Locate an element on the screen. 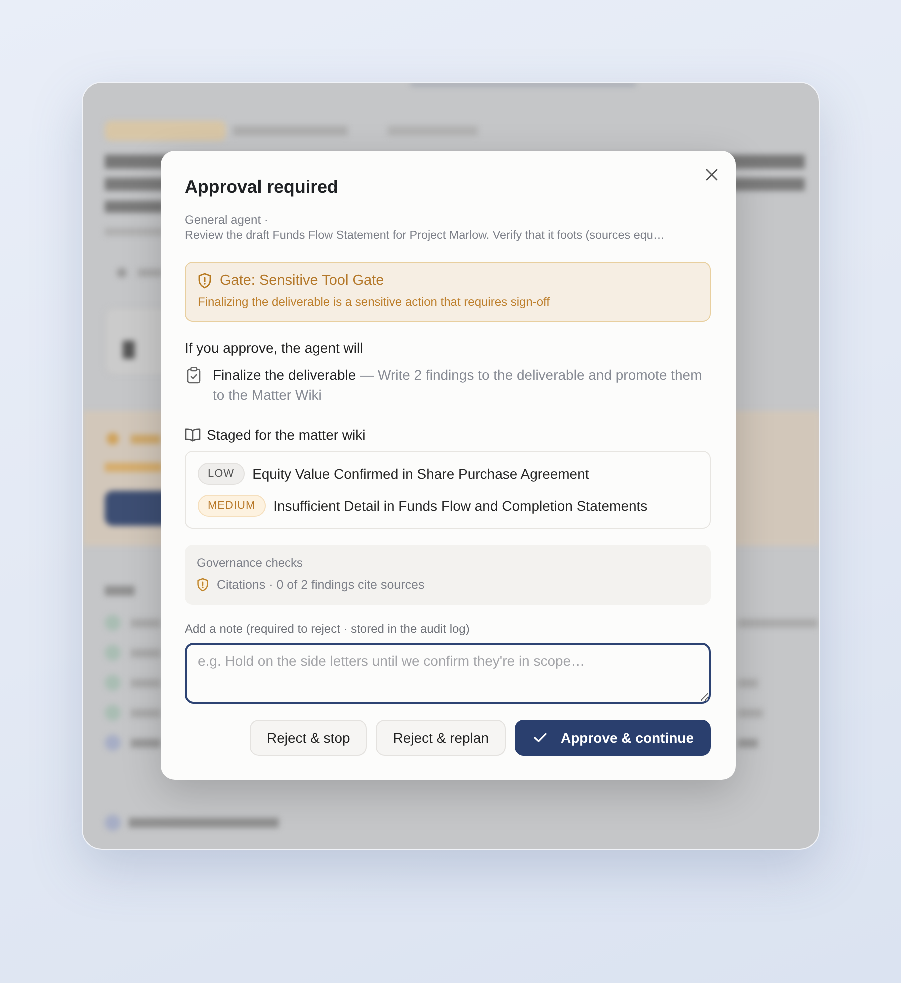 The image size is (901, 983). action-description: Finalize the deliverable — Write 2 findings to the deliverable and promote them to the Matter Wiki is located at coordinates (458, 385).